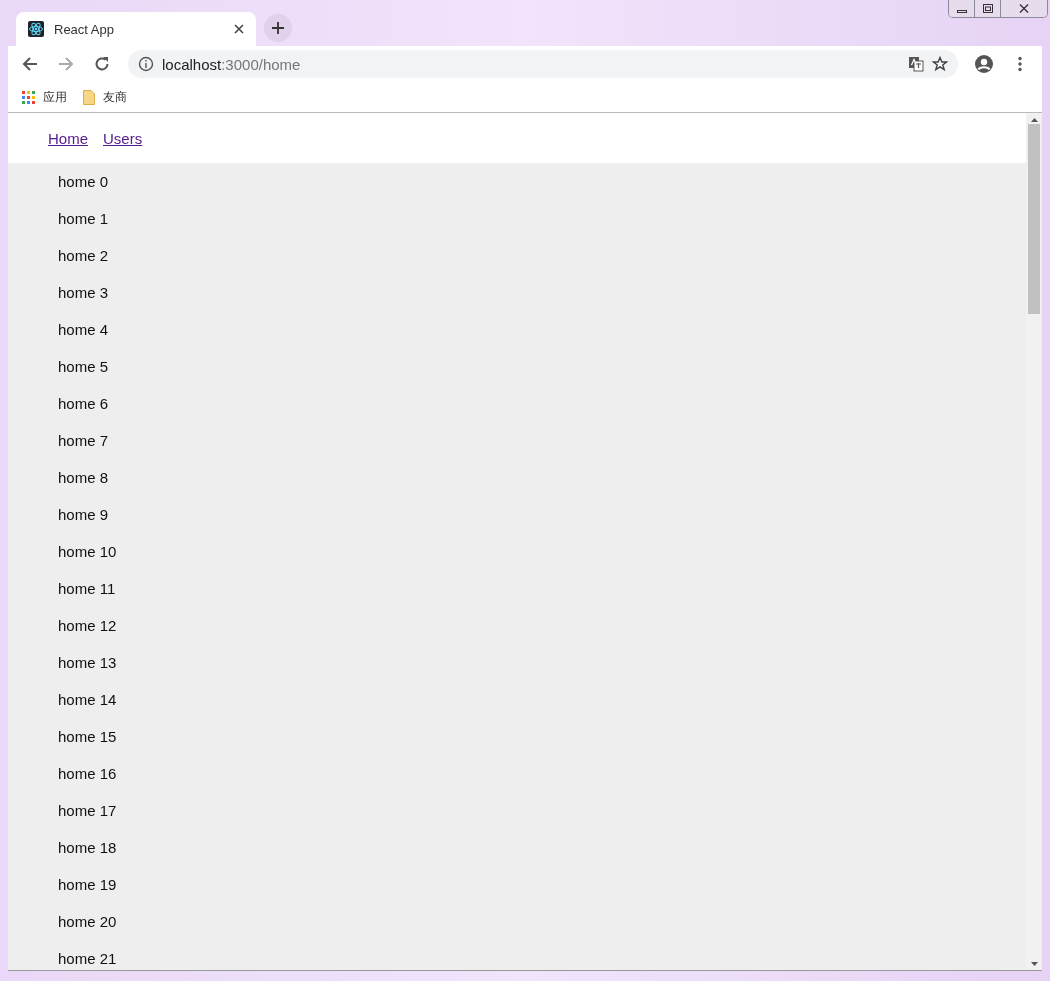 This screenshot has height=981, width=1050. Describe the element at coordinates (87, 699) in the screenshot. I see `list-item: home 14` at that location.